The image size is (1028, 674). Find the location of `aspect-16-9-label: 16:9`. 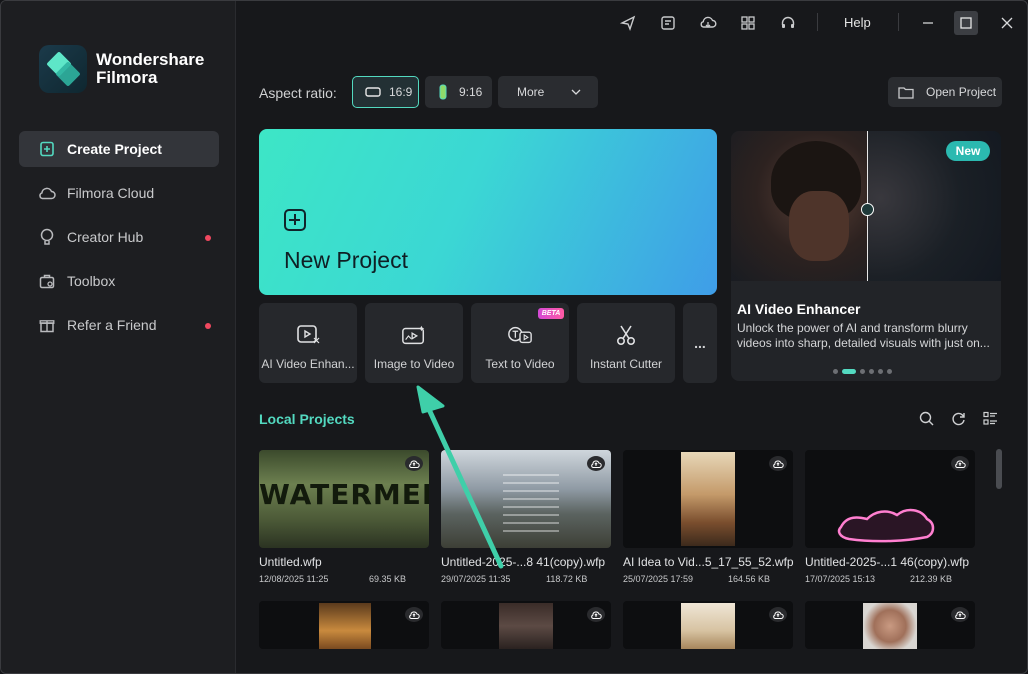

aspect-16-9-label: 16:9 is located at coordinates (401, 92).